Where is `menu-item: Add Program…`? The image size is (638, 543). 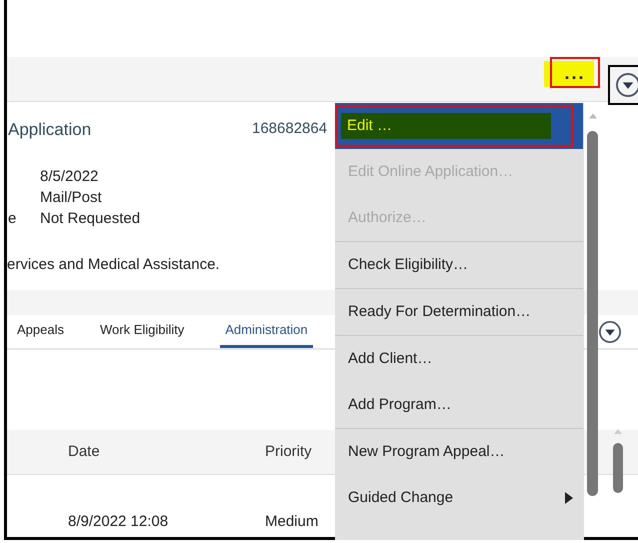
menu-item: Add Program… is located at coordinates (459, 405).